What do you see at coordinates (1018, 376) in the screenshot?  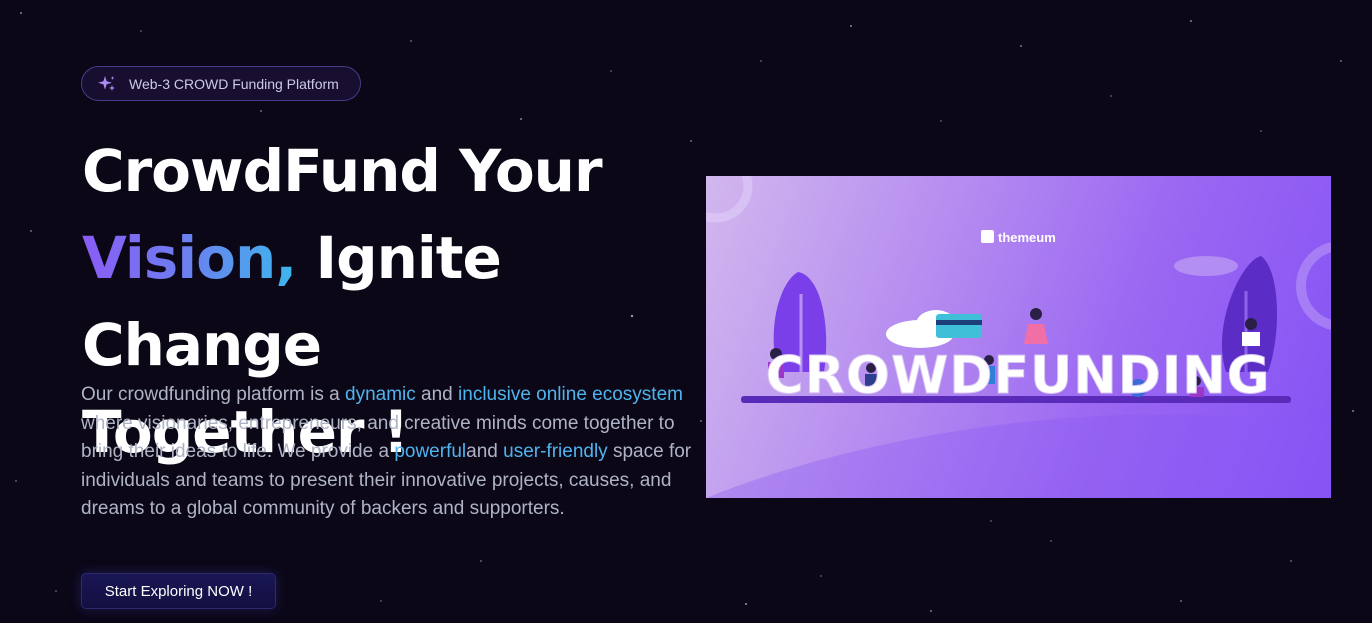 I see `illustration-word: CROWDFUNDING` at bounding box center [1018, 376].